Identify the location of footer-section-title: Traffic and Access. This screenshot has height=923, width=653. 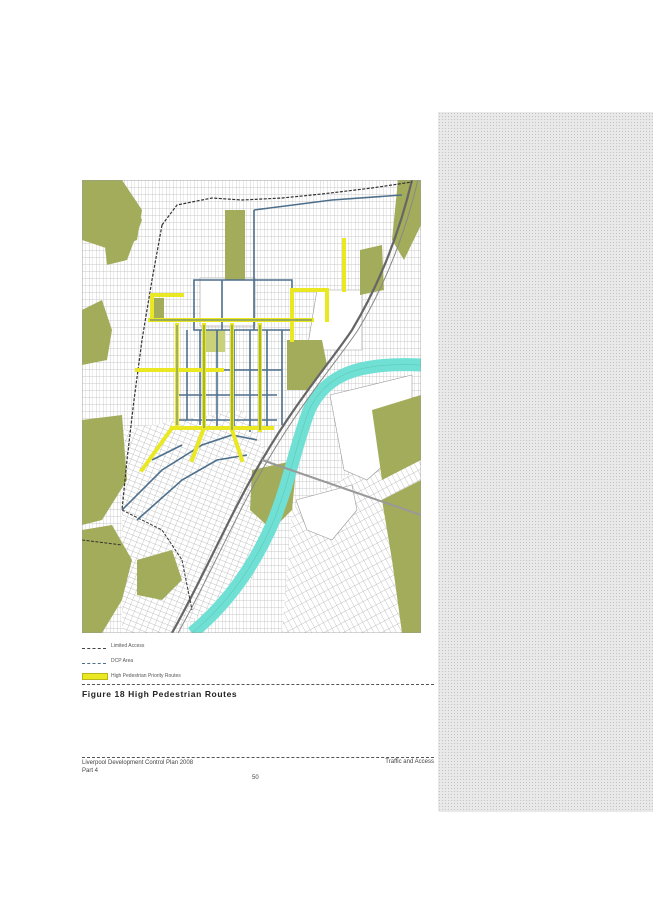
(409, 762).